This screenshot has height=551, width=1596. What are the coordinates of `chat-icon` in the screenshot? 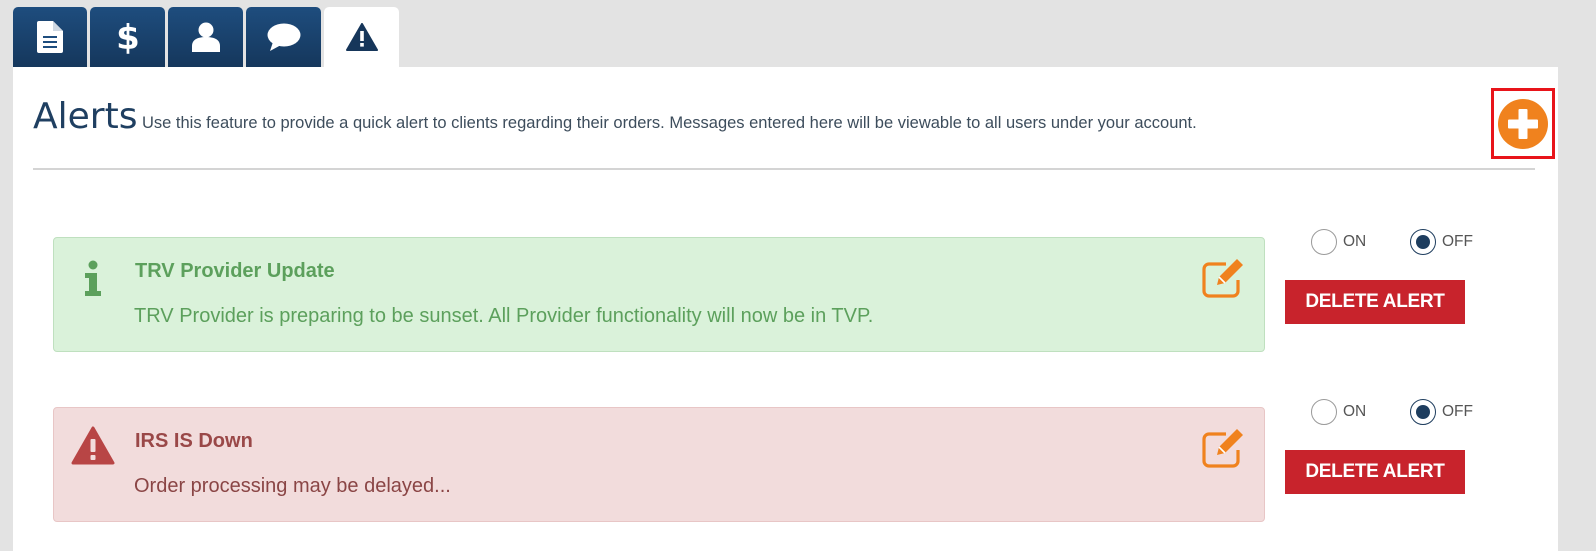 It's located at (283, 37).